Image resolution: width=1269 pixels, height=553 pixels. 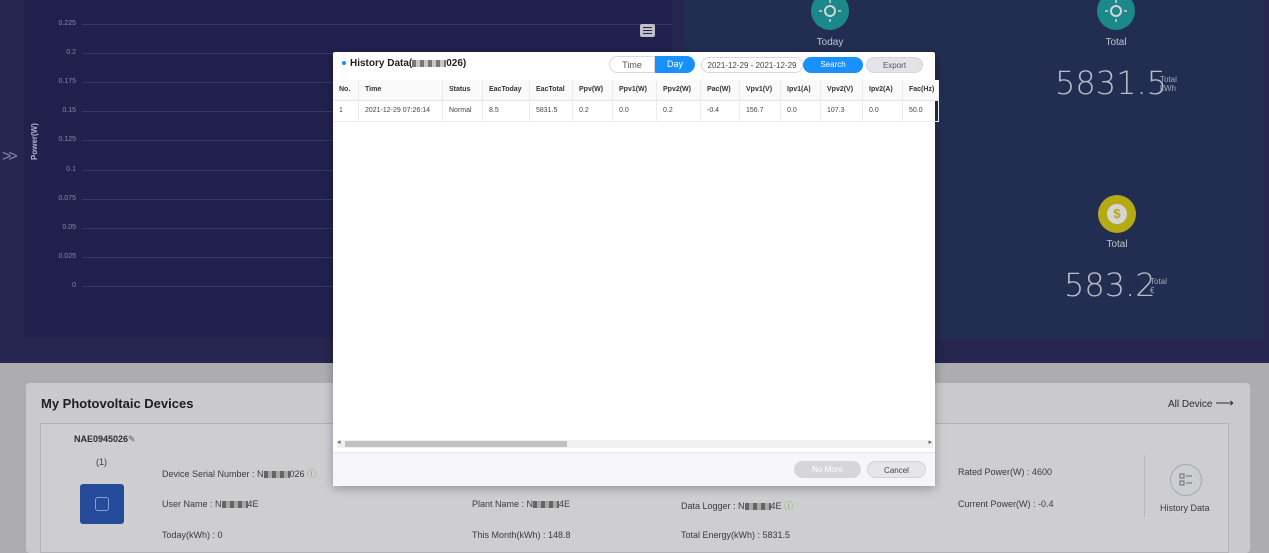 What do you see at coordinates (344, 63) in the screenshot?
I see `title-dot-icon` at bounding box center [344, 63].